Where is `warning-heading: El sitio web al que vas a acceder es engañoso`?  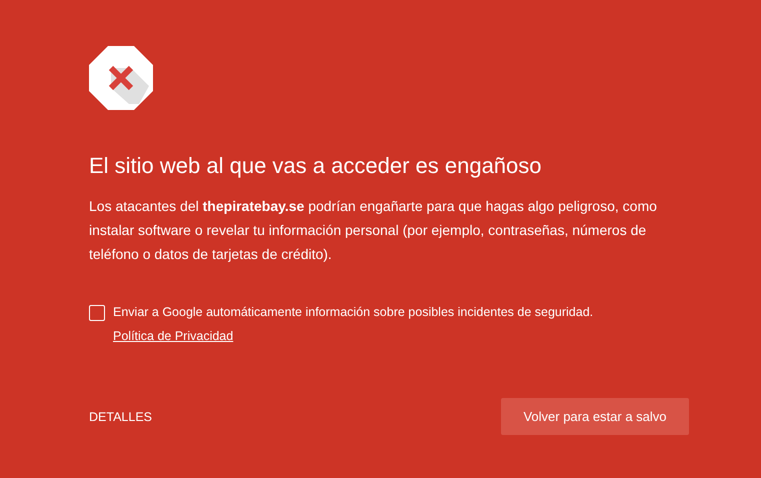 warning-heading: El sitio web al que vas a acceder es engañoso is located at coordinates (316, 166).